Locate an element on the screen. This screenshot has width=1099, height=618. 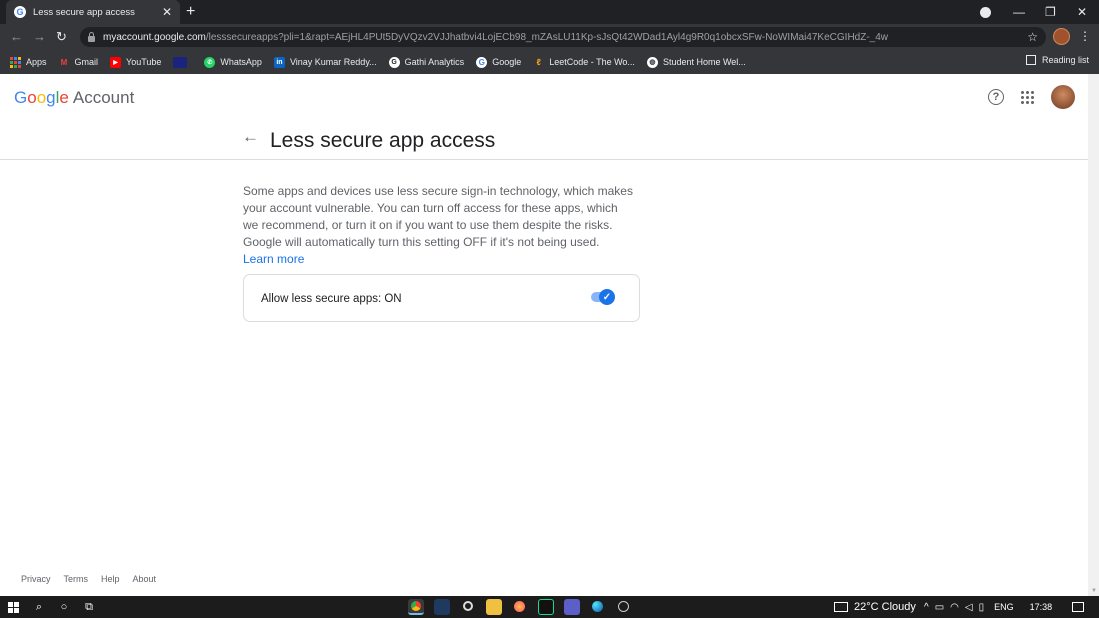
google-account-logo: Google Account is located at coordinates (74, 98).